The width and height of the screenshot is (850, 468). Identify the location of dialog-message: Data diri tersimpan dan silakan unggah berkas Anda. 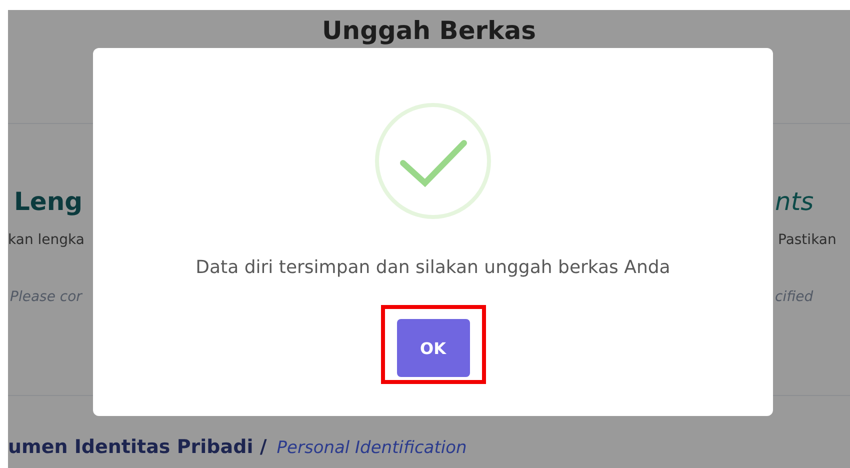
(433, 267).